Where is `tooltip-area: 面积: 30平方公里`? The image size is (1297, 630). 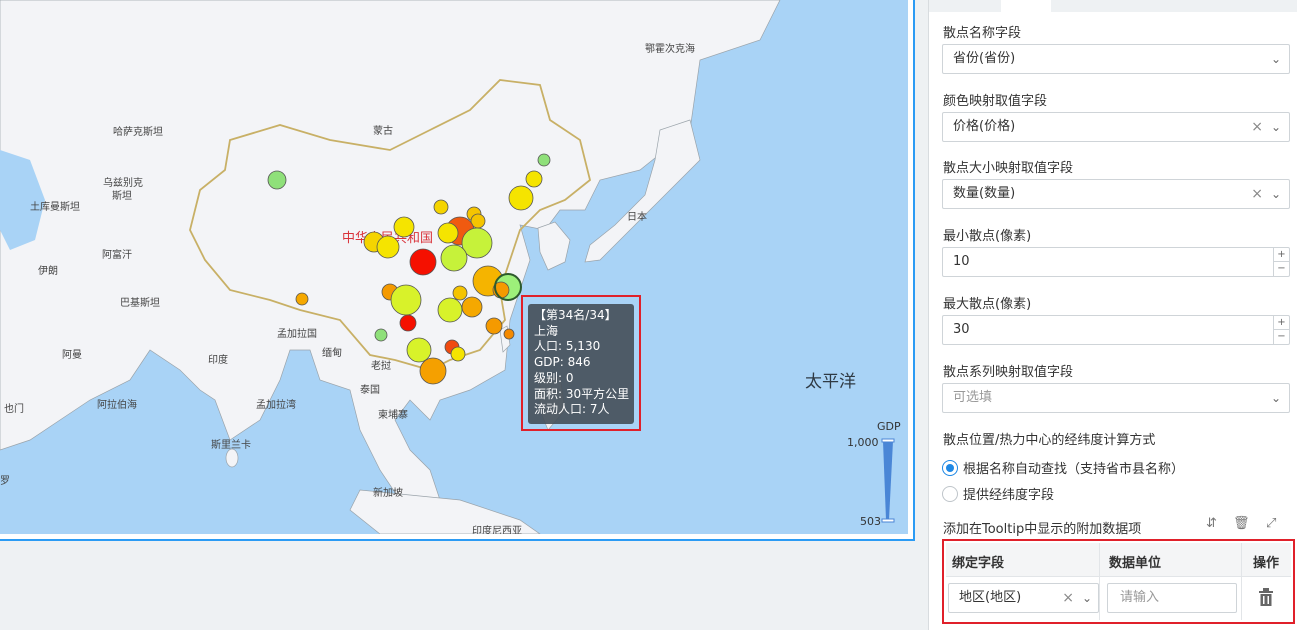 tooltip-area: 面积: 30平方公里 is located at coordinates (582, 393).